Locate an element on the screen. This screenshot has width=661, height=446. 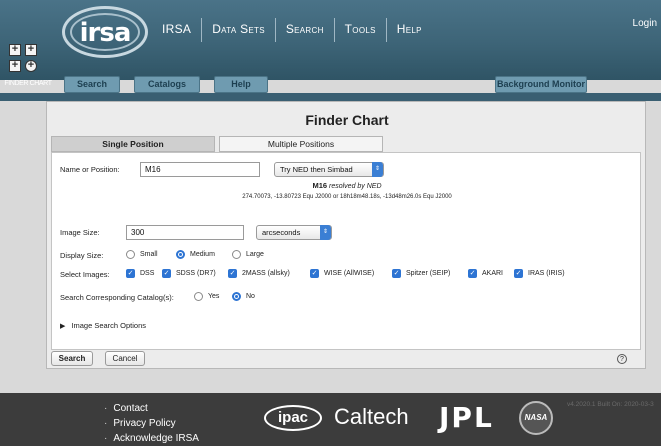
display-size-medium-label: Medium is located at coordinates (202, 254).